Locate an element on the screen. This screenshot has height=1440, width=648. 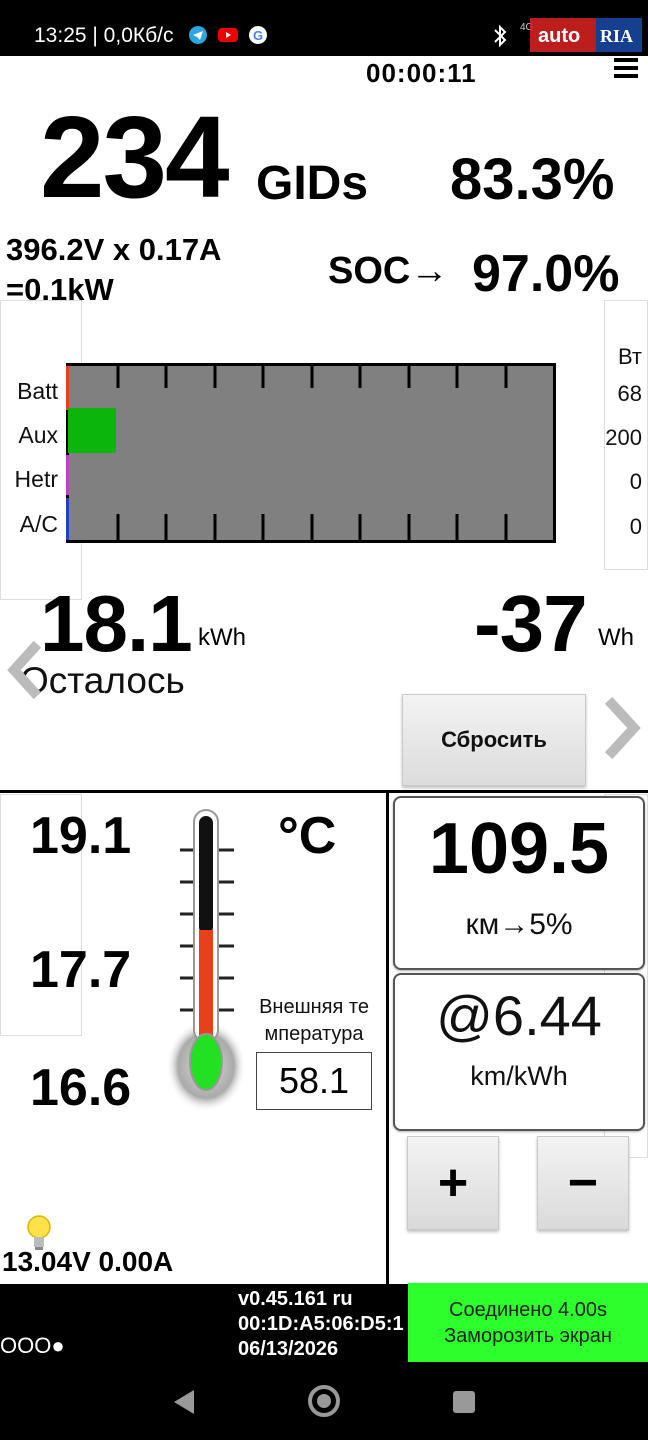
status-bar: 13:25 | 0,0Кб/с G 4G auto RIA is located at coordinates (324, 28).